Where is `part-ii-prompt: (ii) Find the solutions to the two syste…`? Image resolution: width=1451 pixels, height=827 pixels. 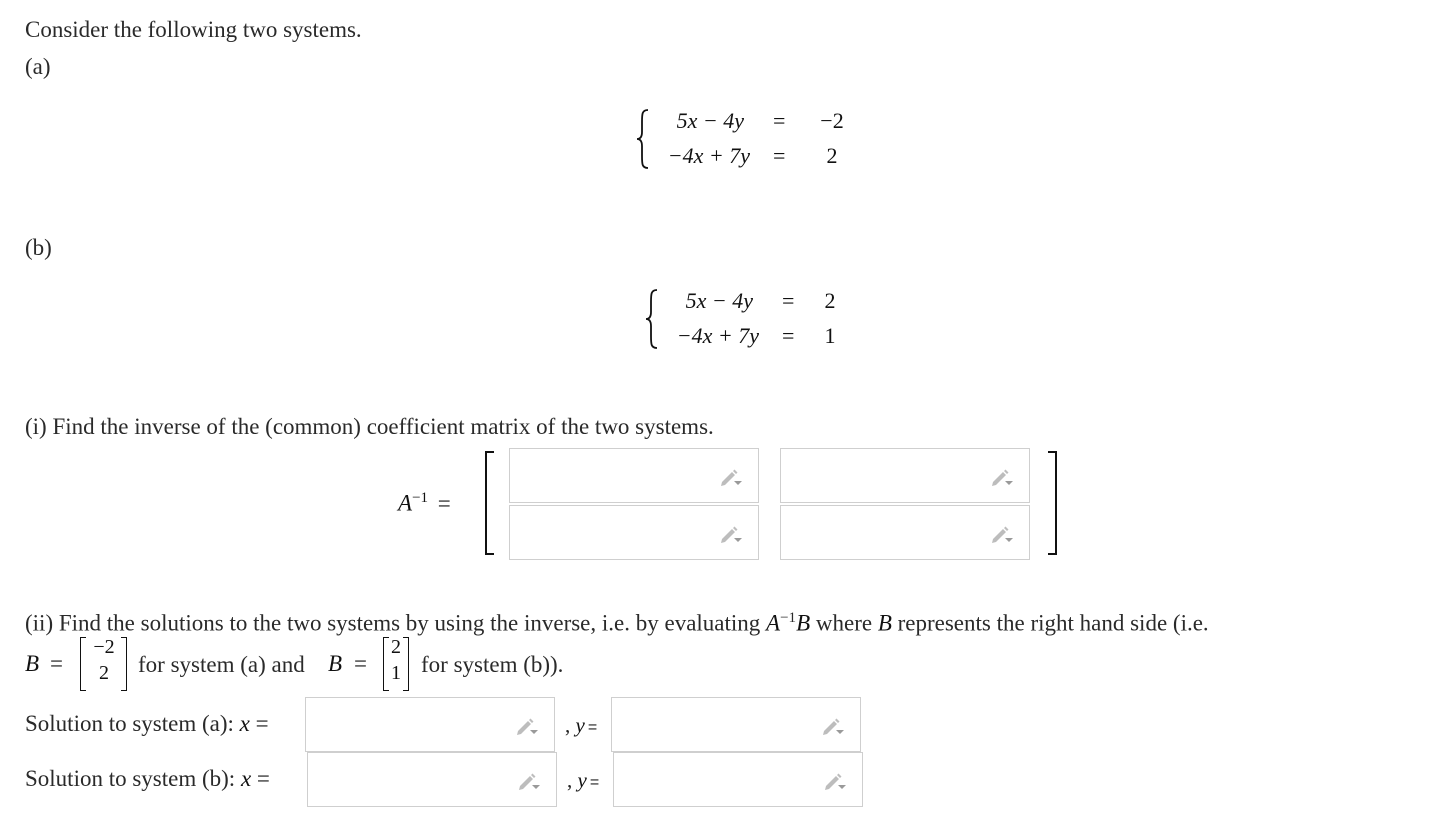
part-ii-prompt: (ii) Find the solutions to the two syste… is located at coordinates (617, 621).